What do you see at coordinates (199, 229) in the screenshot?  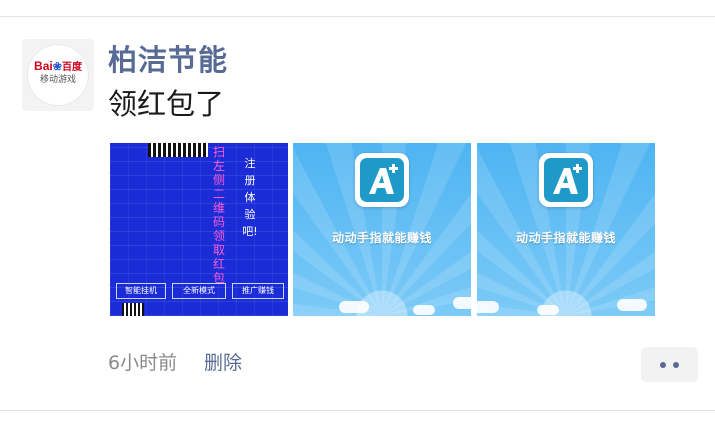 I see `image-thumbnail-1: 扫左侧二维码领取红包 注册体验吧! 智能挂机 全新模式 推广赚钱` at bounding box center [199, 229].